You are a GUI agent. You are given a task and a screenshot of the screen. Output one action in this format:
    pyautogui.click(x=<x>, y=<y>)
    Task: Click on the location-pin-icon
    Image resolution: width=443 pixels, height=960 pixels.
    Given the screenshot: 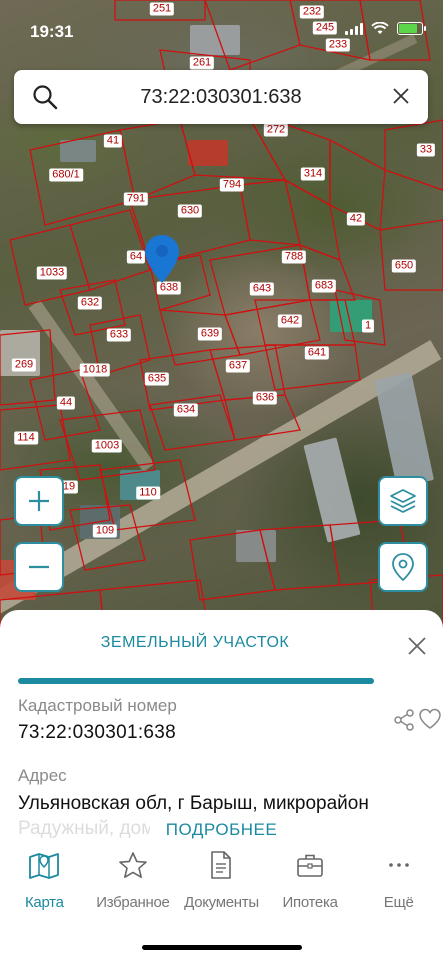 What is the action you would take?
    pyautogui.click(x=403, y=567)
    